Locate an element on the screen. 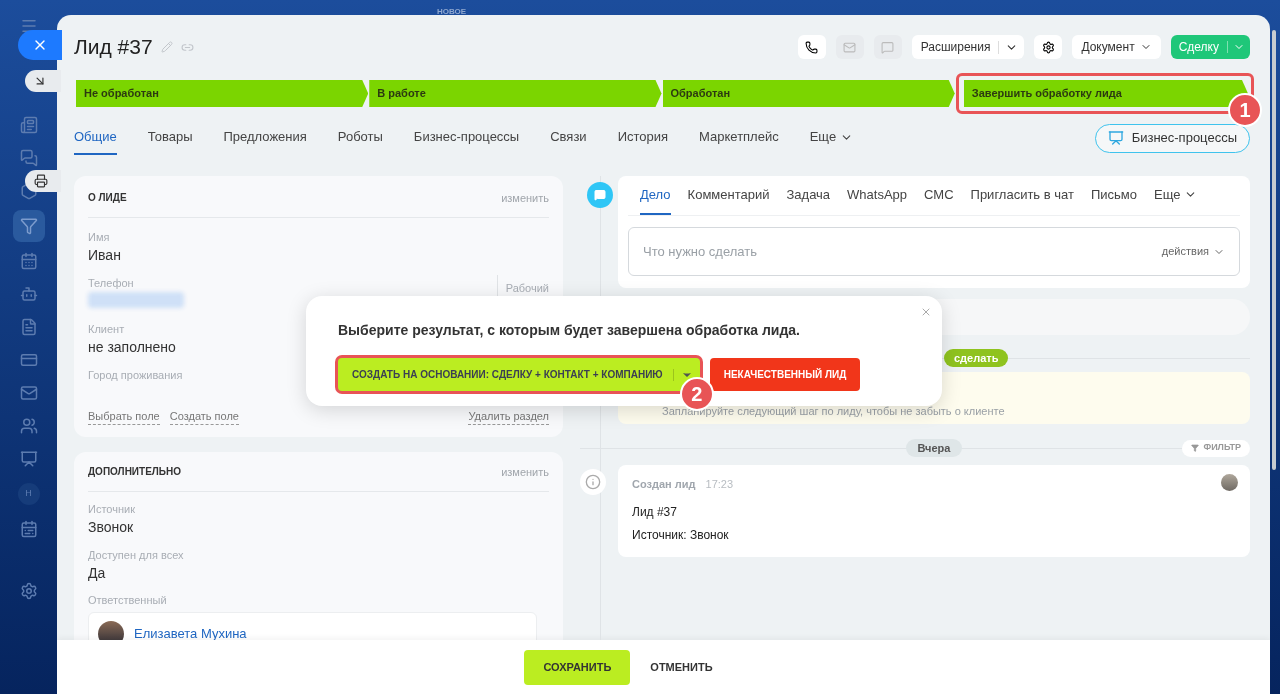  field-label: Телефон is located at coordinates (111, 282).